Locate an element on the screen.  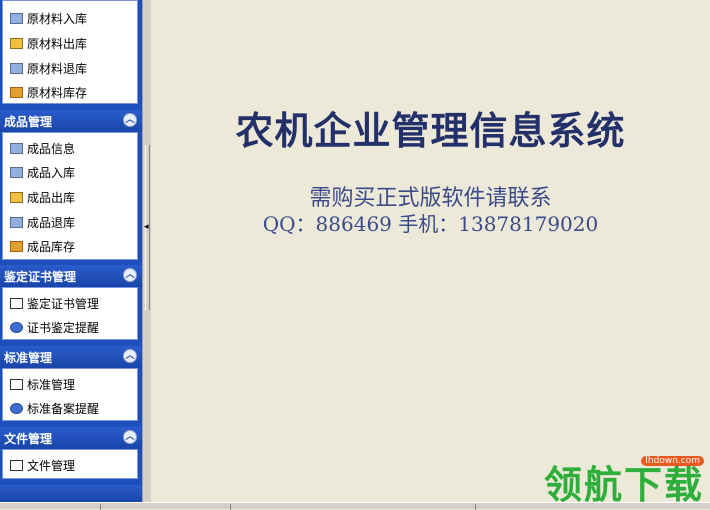
sidebar-item-standard-alert: 标准备案提醒 is located at coordinates (70, 408).